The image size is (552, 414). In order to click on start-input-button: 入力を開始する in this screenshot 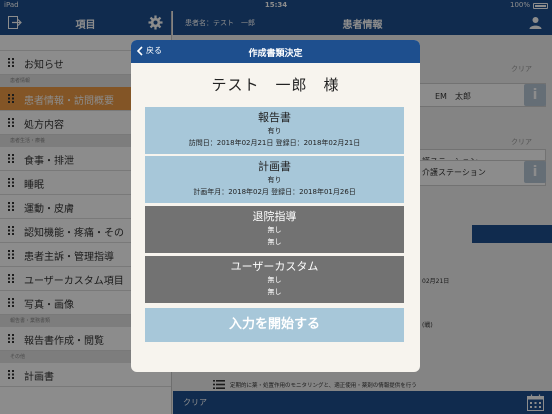, I will do `click(274, 325)`.